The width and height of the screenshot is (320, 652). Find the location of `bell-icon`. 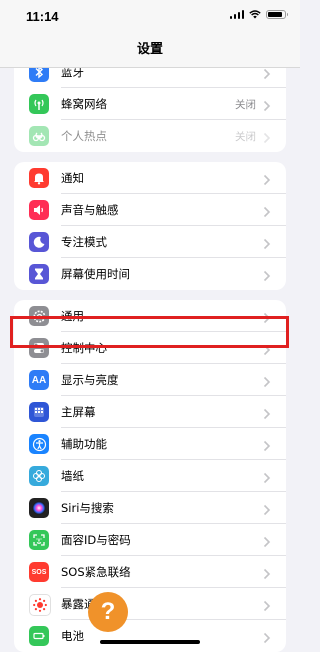

bell-icon is located at coordinates (39, 178).